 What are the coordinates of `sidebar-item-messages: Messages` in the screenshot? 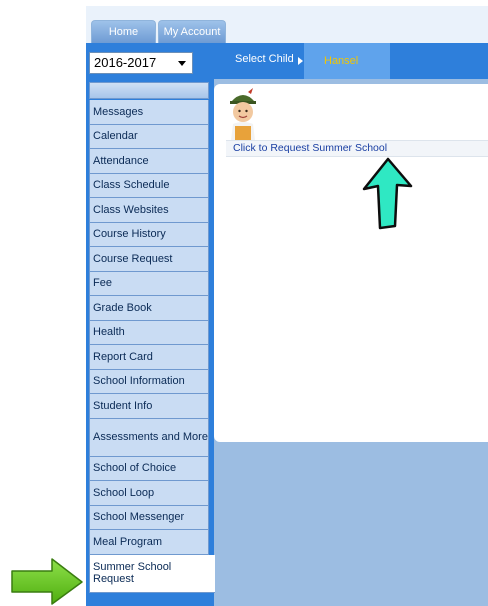 It's located at (149, 112).